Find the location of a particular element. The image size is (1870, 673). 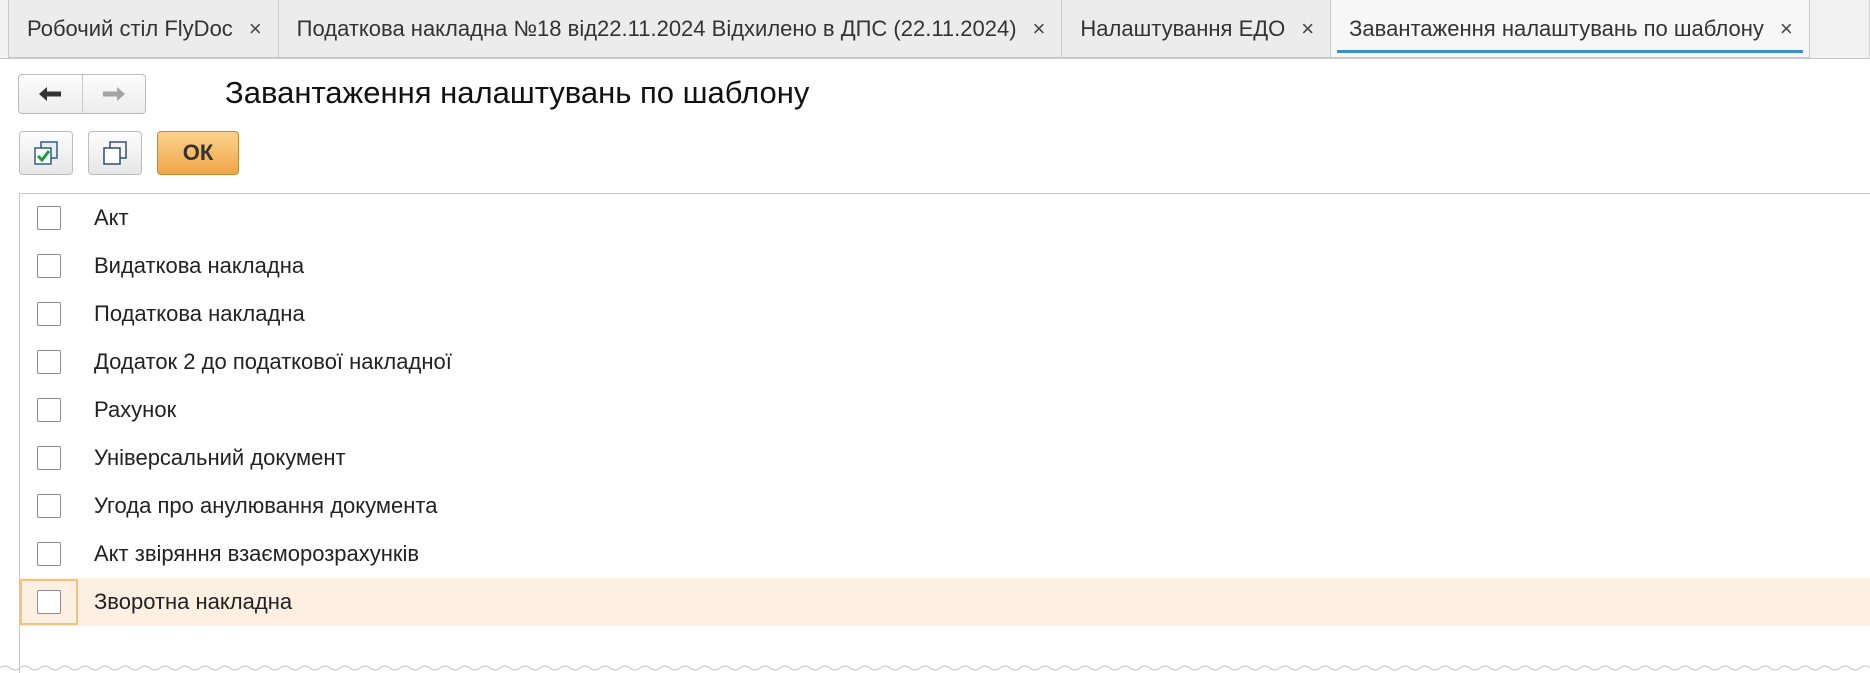

arrow-right-icon is located at coordinates (113, 94).